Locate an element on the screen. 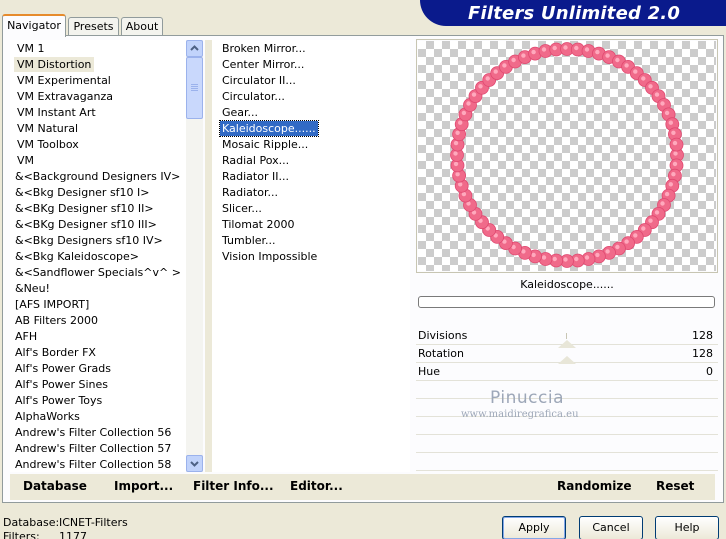  apply-button: Apply is located at coordinates (534, 527).